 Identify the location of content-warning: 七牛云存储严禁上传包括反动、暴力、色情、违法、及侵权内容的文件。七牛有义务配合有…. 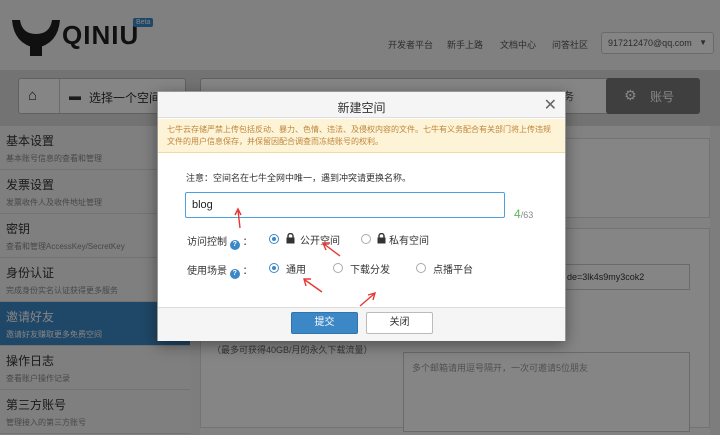
(361, 136).